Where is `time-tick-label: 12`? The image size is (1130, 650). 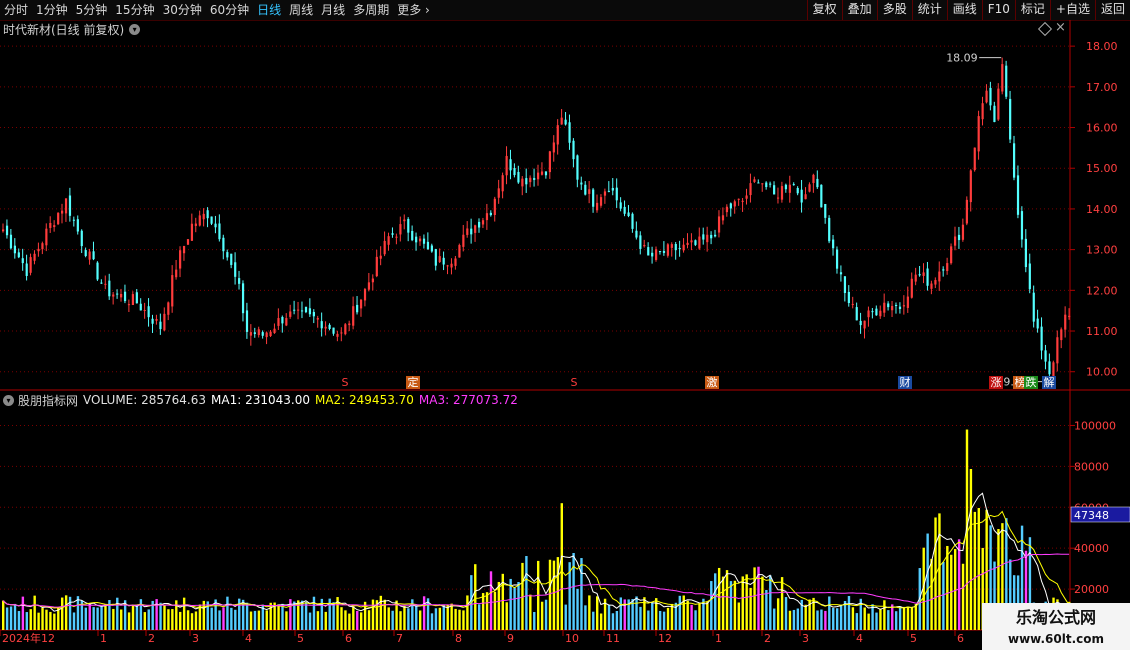 time-tick-label: 12 is located at coordinates (665, 638).